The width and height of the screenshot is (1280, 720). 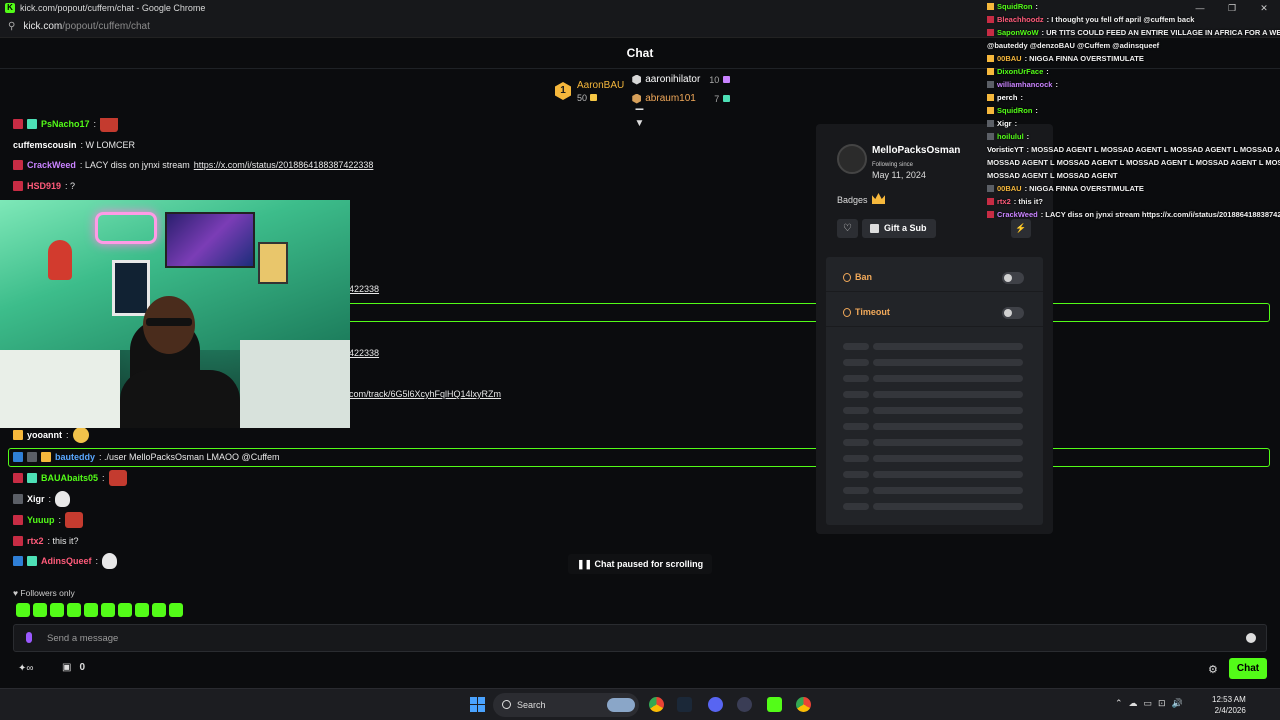 What do you see at coordinates (1008, 136) in the screenshot?
I see `overlay-chat-line: hoilulul:` at bounding box center [1008, 136].